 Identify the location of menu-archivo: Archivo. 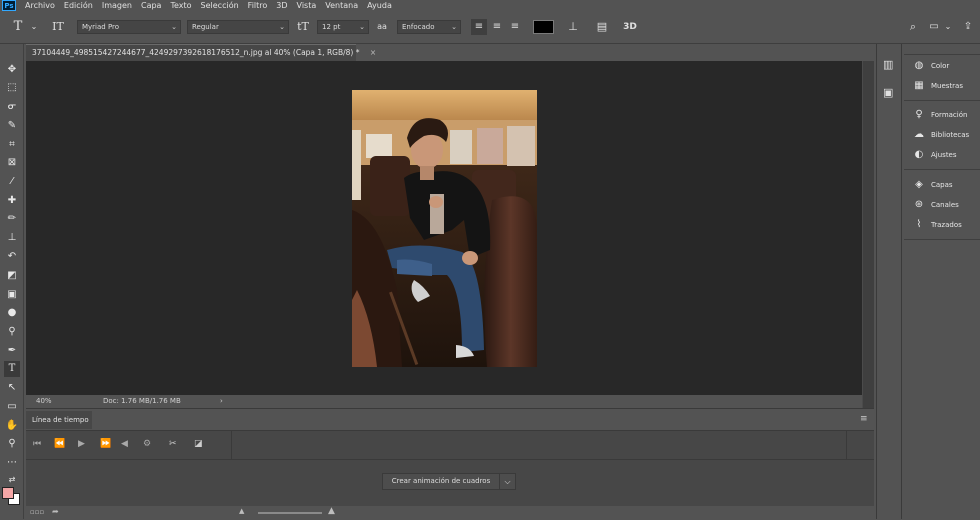
(40, 5).